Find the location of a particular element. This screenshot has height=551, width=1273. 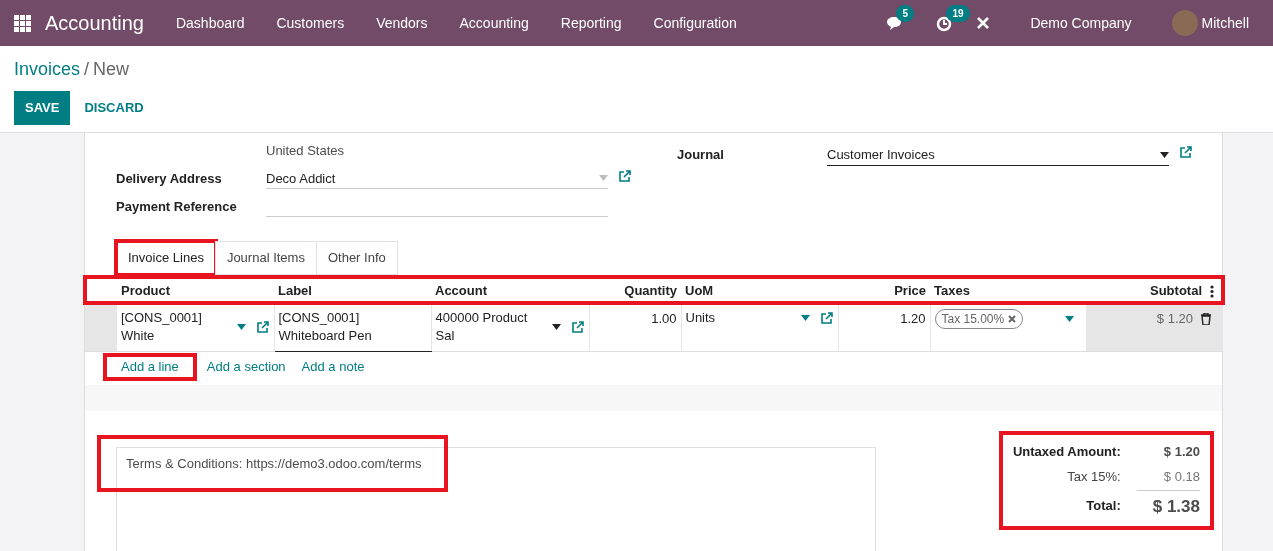

column-header: Subtotal is located at coordinates (1146, 289).